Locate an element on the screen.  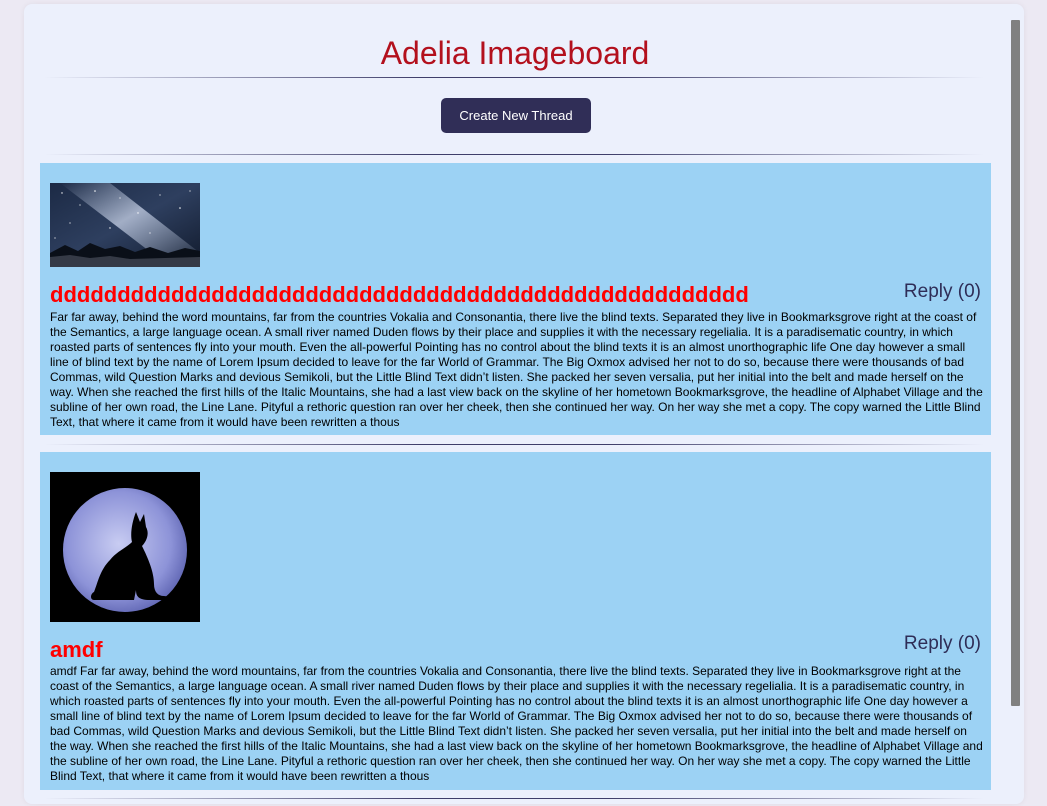
scrollbar is located at coordinates (1015, 363).